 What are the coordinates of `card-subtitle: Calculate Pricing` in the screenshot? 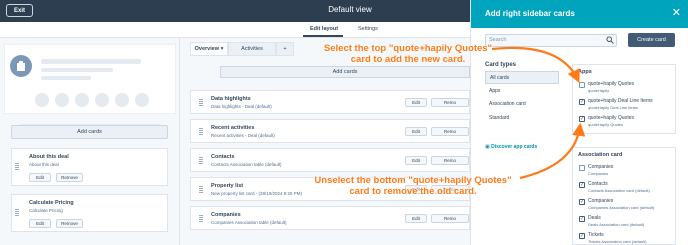 It's located at (46, 210).